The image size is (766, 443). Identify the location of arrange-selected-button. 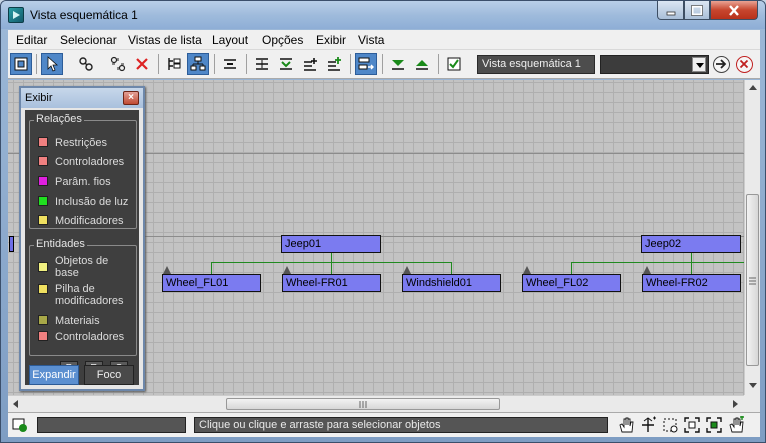
(286, 64).